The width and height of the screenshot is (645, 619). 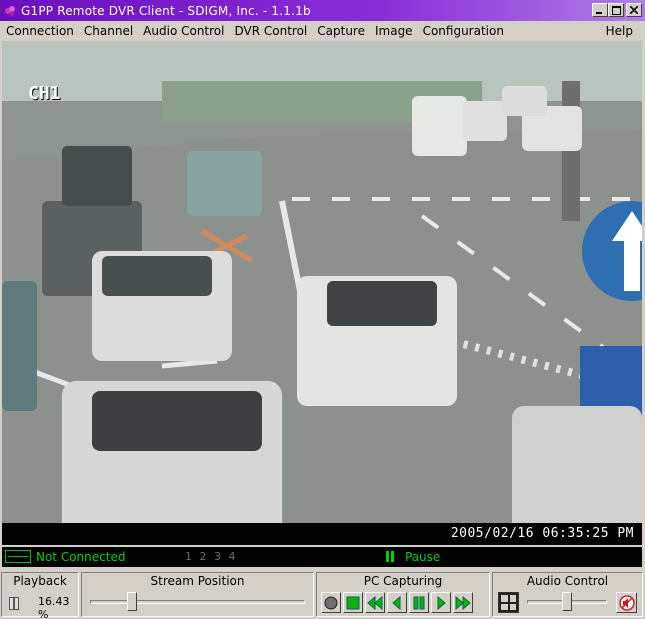 What do you see at coordinates (44, 93) in the screenshot?
I see `channel-label: CH1` at bounding box center [44, 93].